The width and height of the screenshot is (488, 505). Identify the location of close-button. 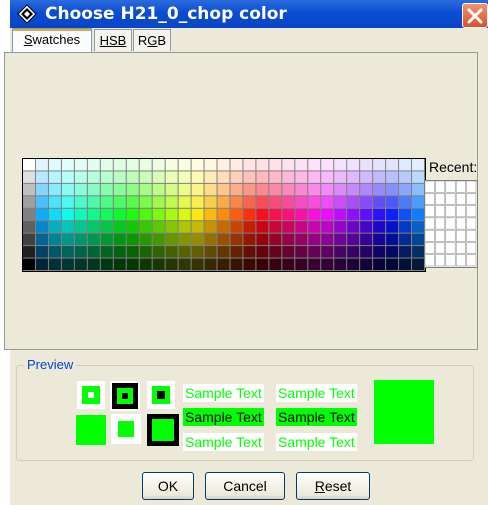
(475, 15).